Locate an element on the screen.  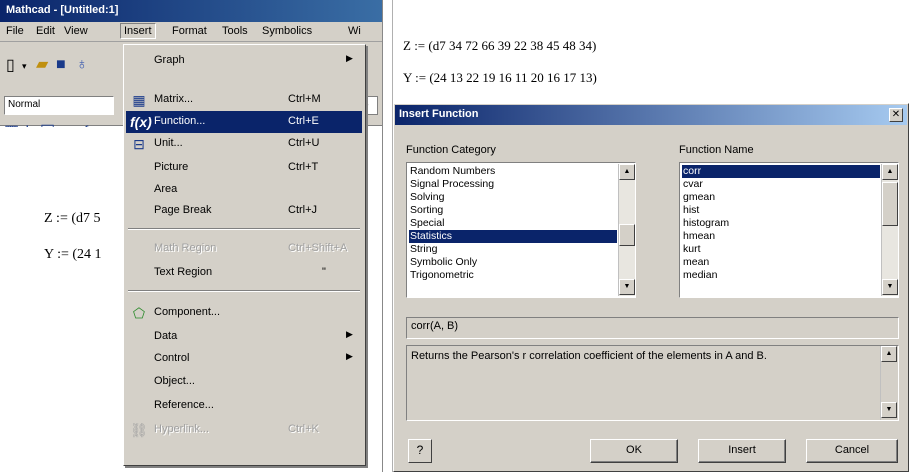
menu-item-graph: Graph ▶ is located at coordinates (244, 61).